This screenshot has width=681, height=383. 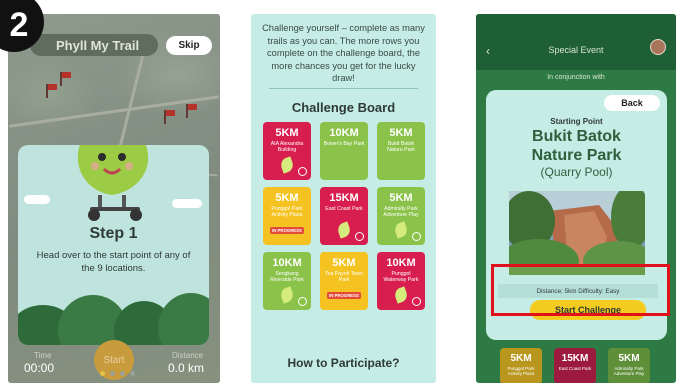 I want to click on distance-value: 0.0 km, so click(x=186, y=368).